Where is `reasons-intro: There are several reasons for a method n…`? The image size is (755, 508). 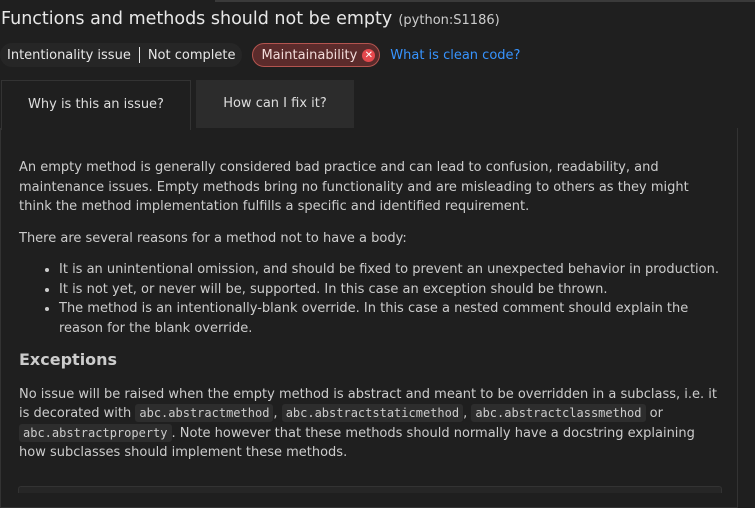 reasons-intro: There are several reasons for a method n… is located at coordinates (213, 238).